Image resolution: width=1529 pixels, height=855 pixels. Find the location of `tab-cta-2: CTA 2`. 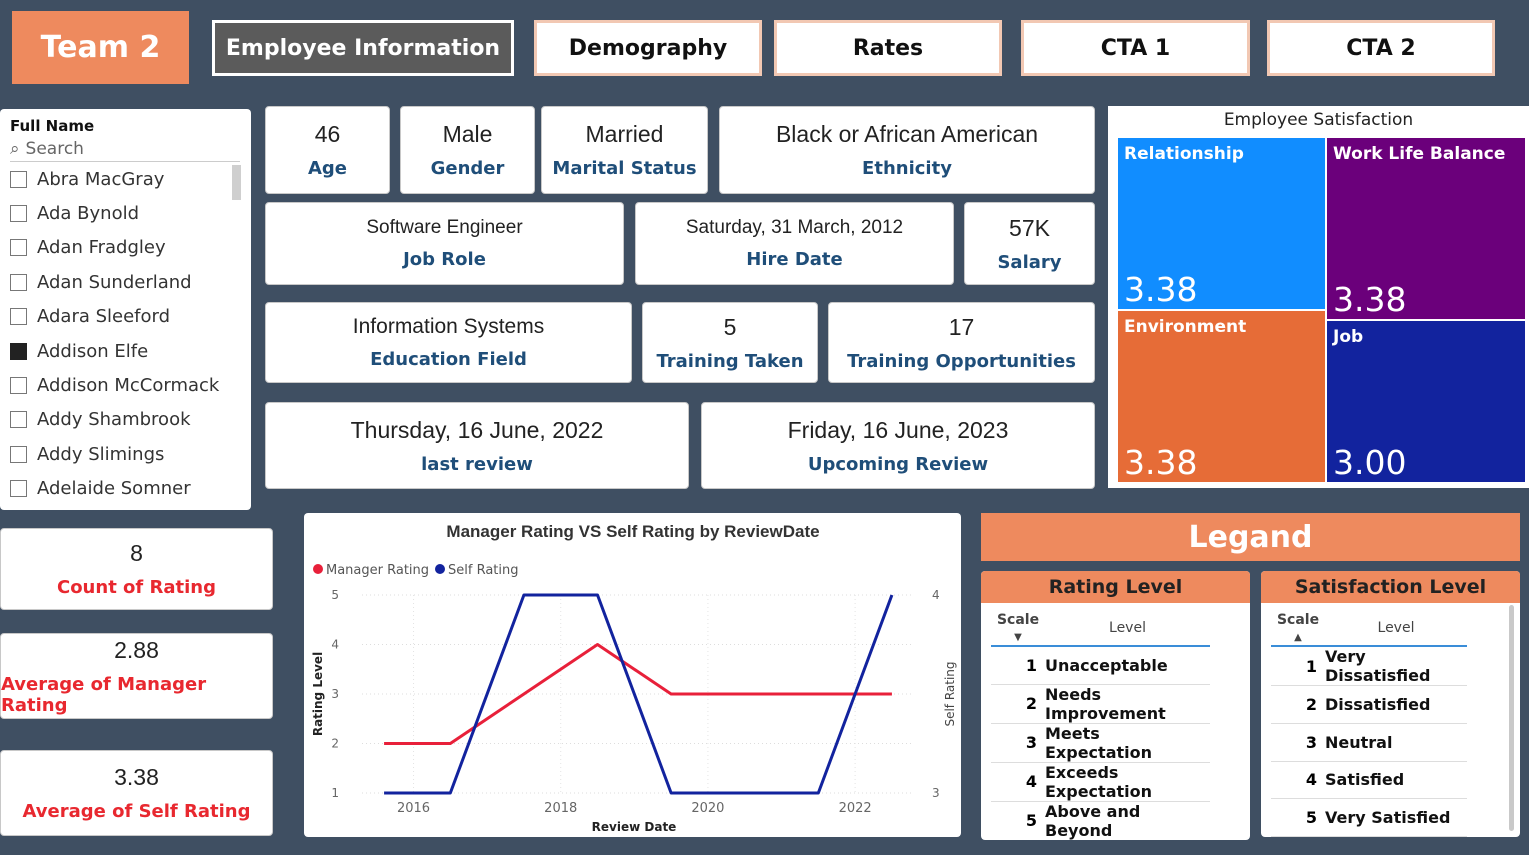

tab-cta-2: CTA 2 is located at coordinates (1381, 48).